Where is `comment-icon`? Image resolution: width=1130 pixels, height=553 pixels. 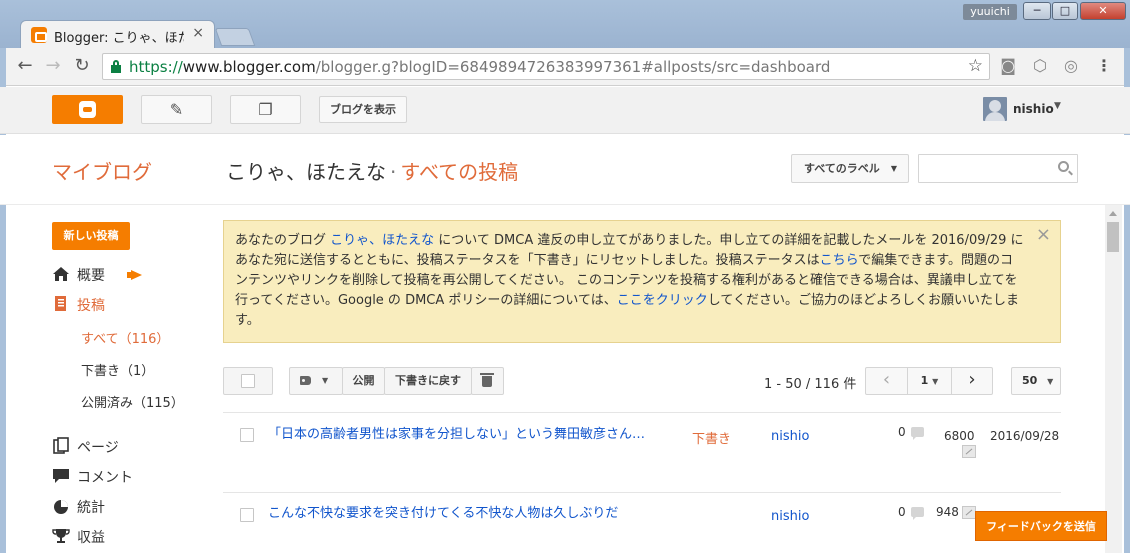
comment-icon is located at coordinates (61, 476).